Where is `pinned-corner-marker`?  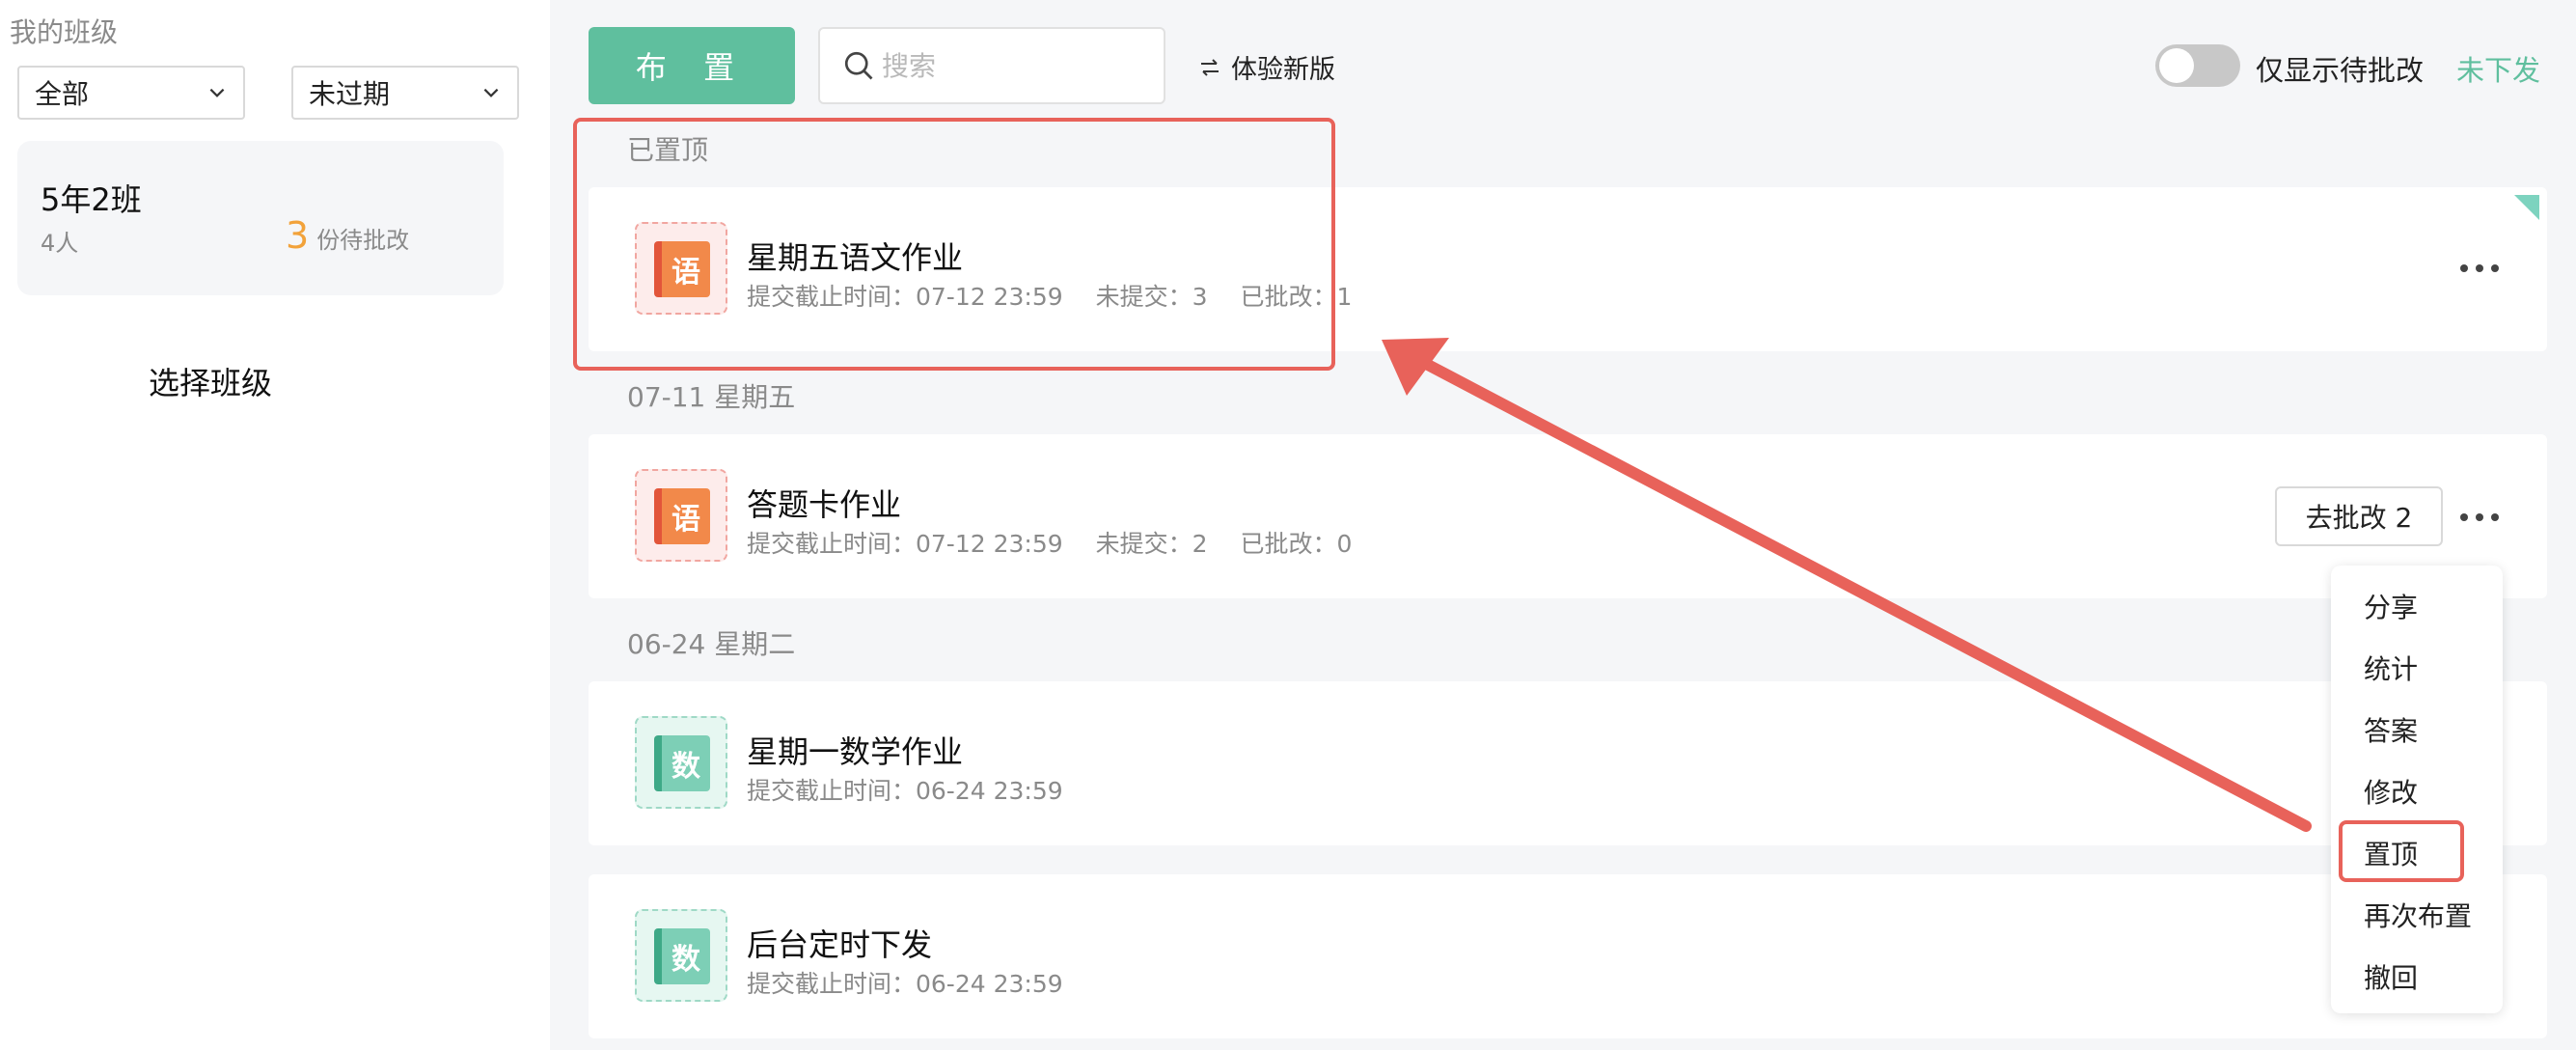 pinned-corner-marker is located at coordinates (2526, 207).